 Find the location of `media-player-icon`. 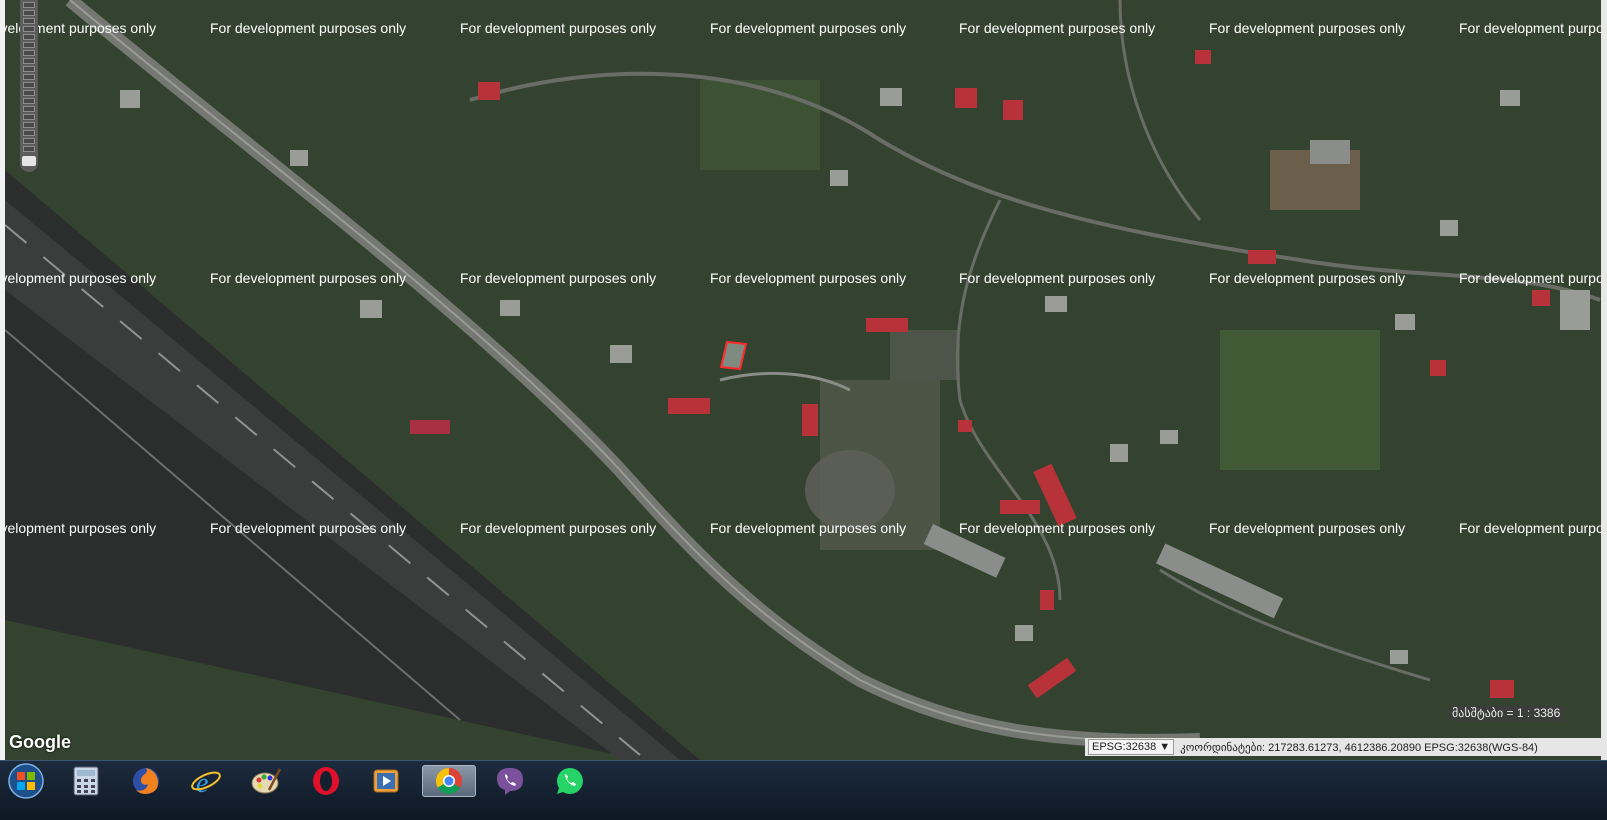

media-player-icon is located at coordinates (386, 781).